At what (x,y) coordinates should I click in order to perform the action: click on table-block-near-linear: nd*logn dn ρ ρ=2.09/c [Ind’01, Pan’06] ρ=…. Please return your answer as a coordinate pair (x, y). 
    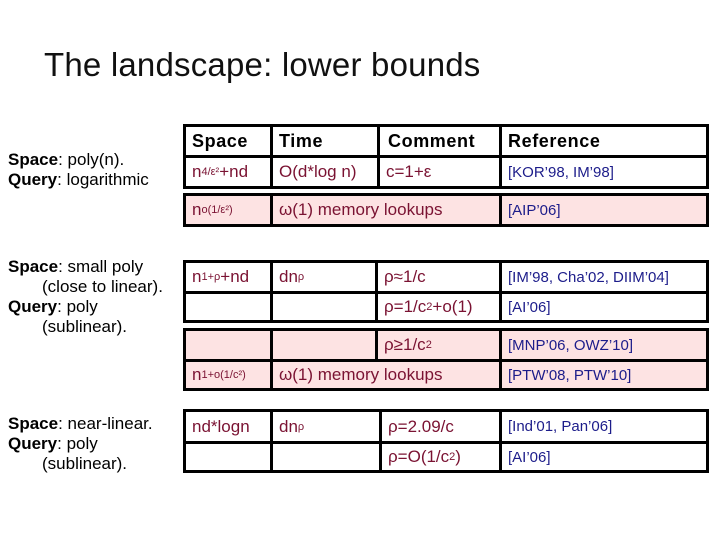
    Looking at the image, I should click on (446, 441).